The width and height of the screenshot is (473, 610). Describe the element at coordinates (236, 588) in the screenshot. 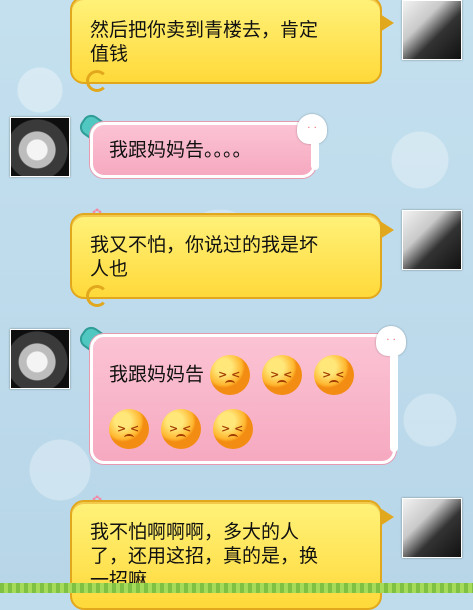

I see `grass-decoration` at that location.